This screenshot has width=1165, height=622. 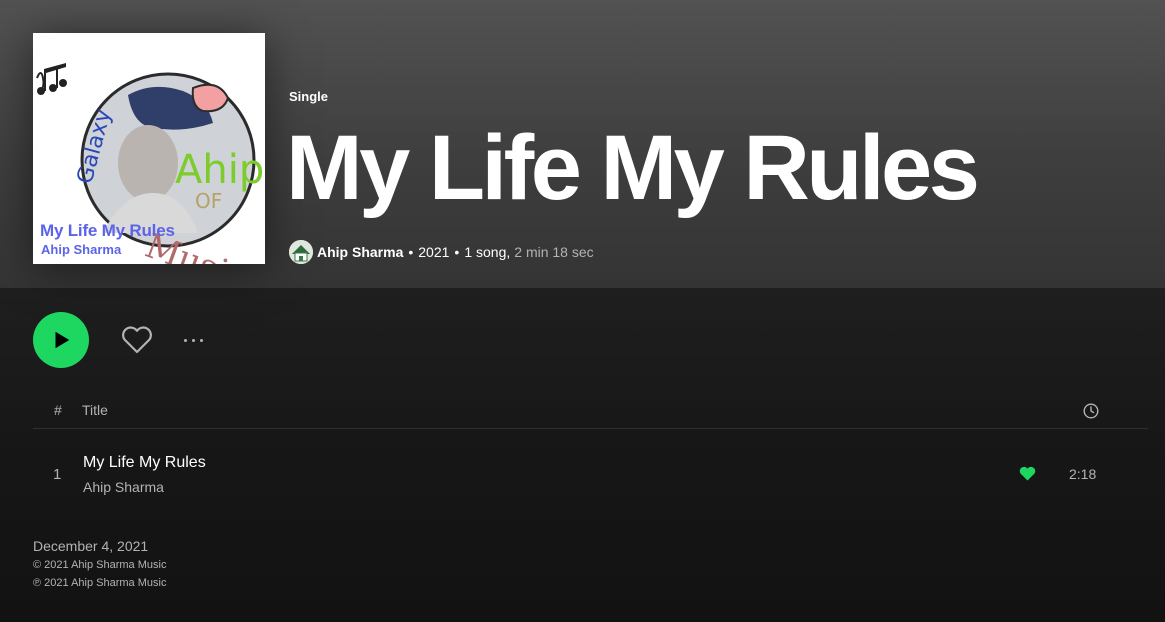 I want to click on release-year: 2021, so click(x=434, y=252).